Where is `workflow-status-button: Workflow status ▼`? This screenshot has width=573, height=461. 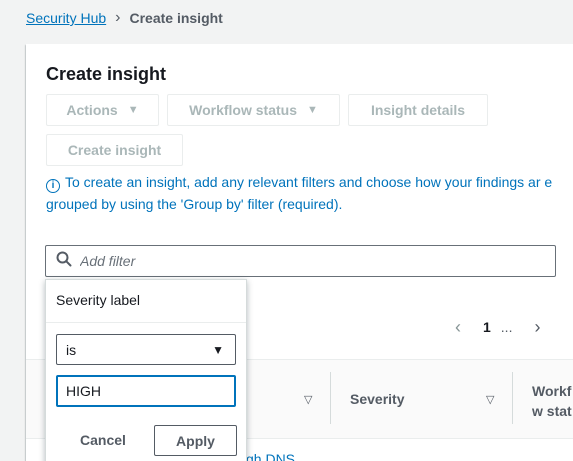 workflow-status-button: Workflow status ▼ is located at coordinates (253, 110).